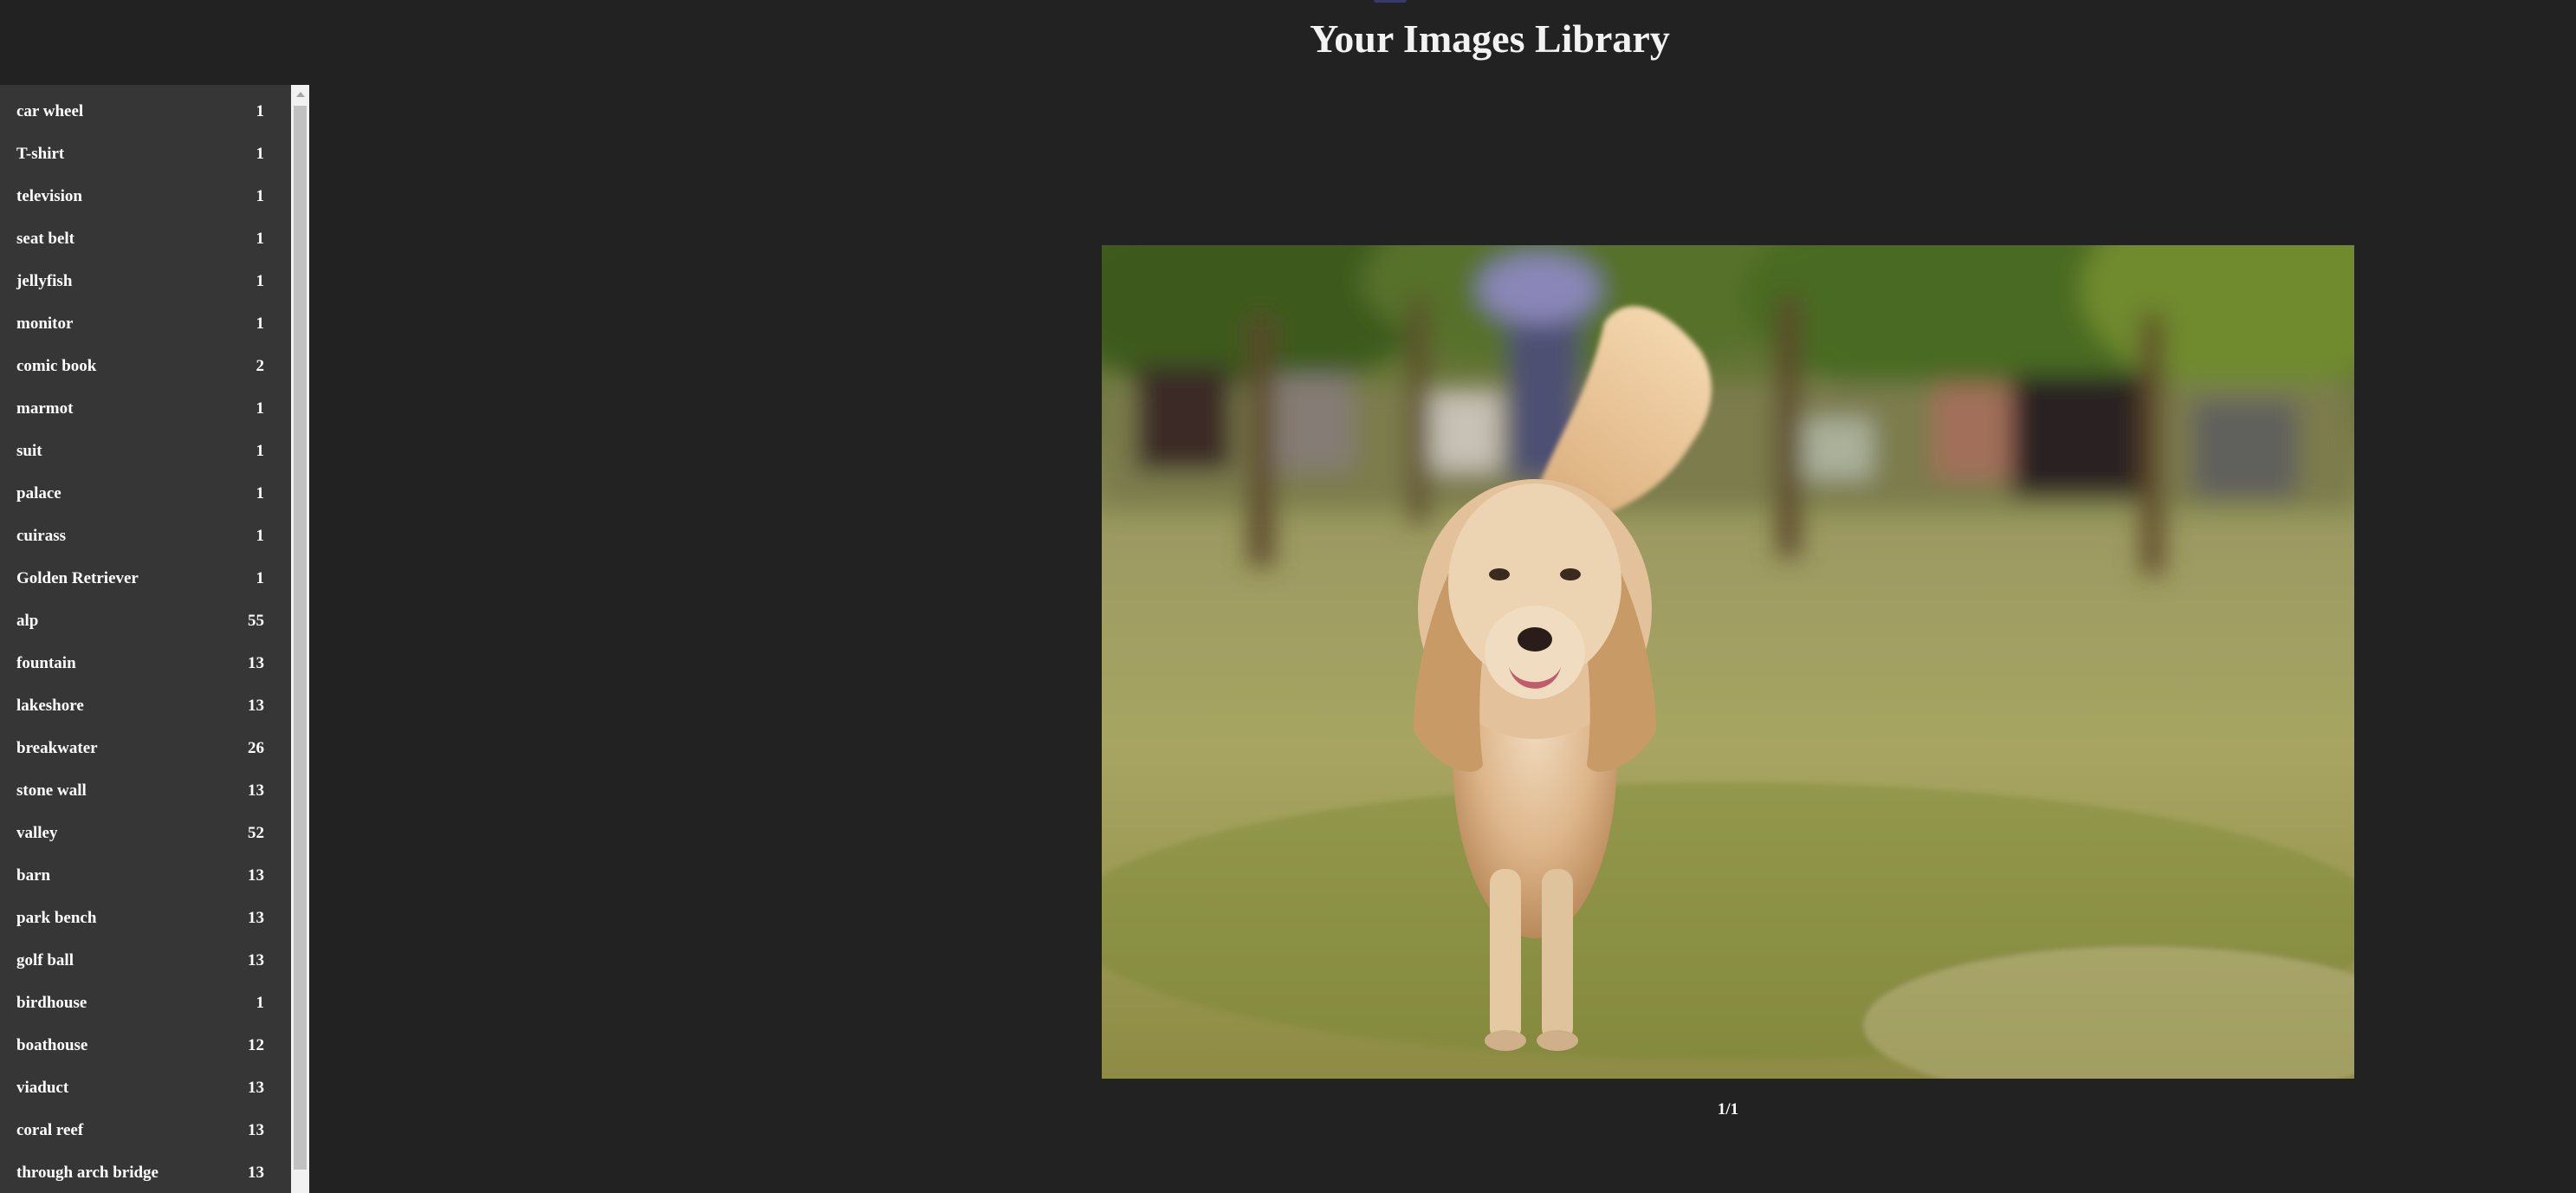 This screenshot has width=2576, height=1193. Describe the element at coordinates (45, 323) in the screenshot. I see `sidebar-item-label: monitor` at that location.